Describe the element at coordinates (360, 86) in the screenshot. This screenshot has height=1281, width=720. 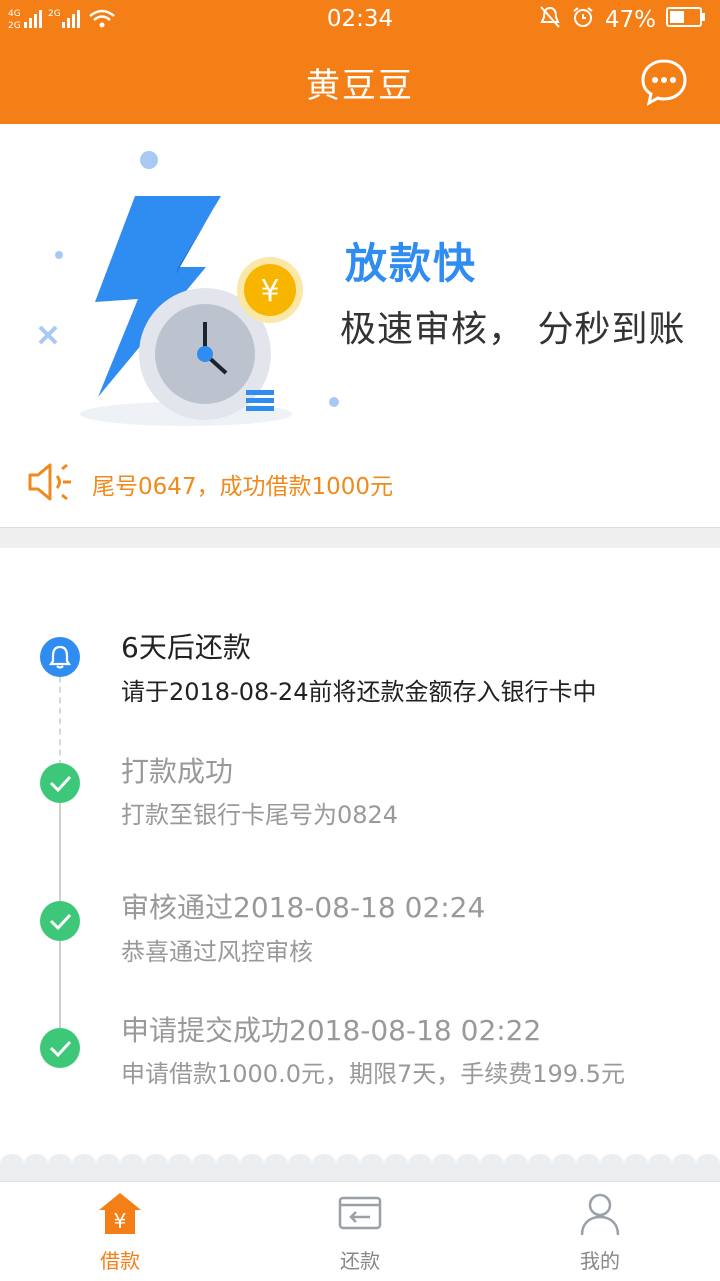
I see `page-title: 黄豆豆` at that location.